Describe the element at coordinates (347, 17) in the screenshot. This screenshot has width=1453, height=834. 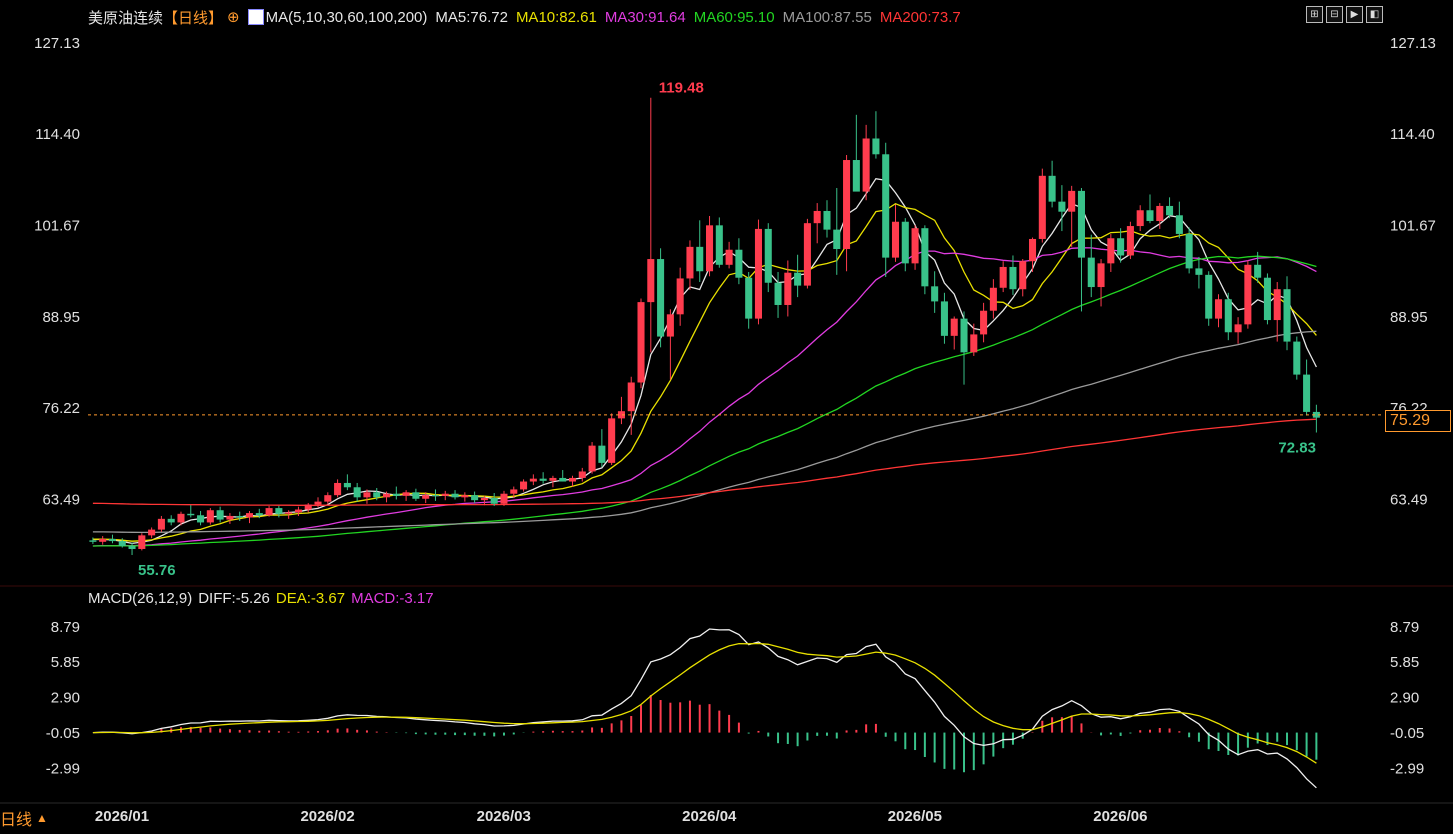
I see `ma-params: MA(5,10,30,60,100,200)` at that location.